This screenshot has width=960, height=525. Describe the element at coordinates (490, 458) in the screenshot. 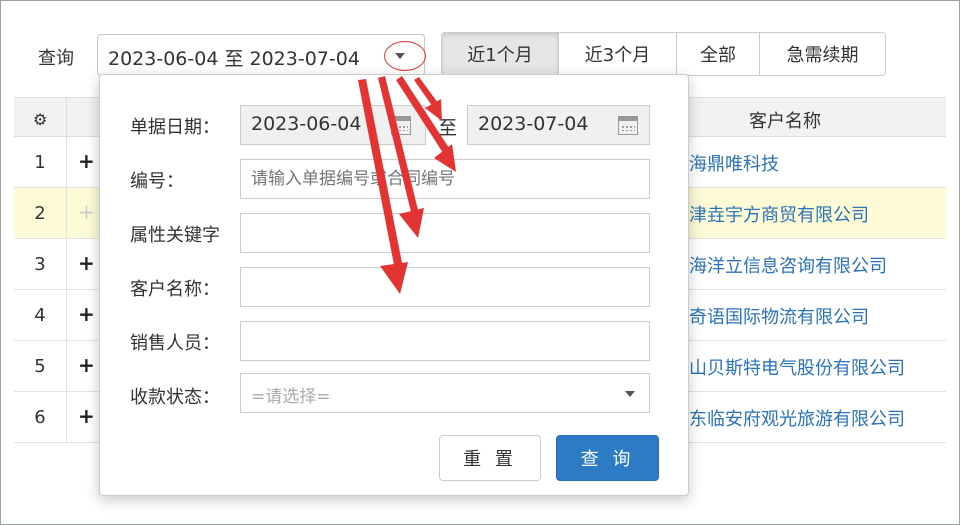

I see `reset-button: 重 置` at that location.